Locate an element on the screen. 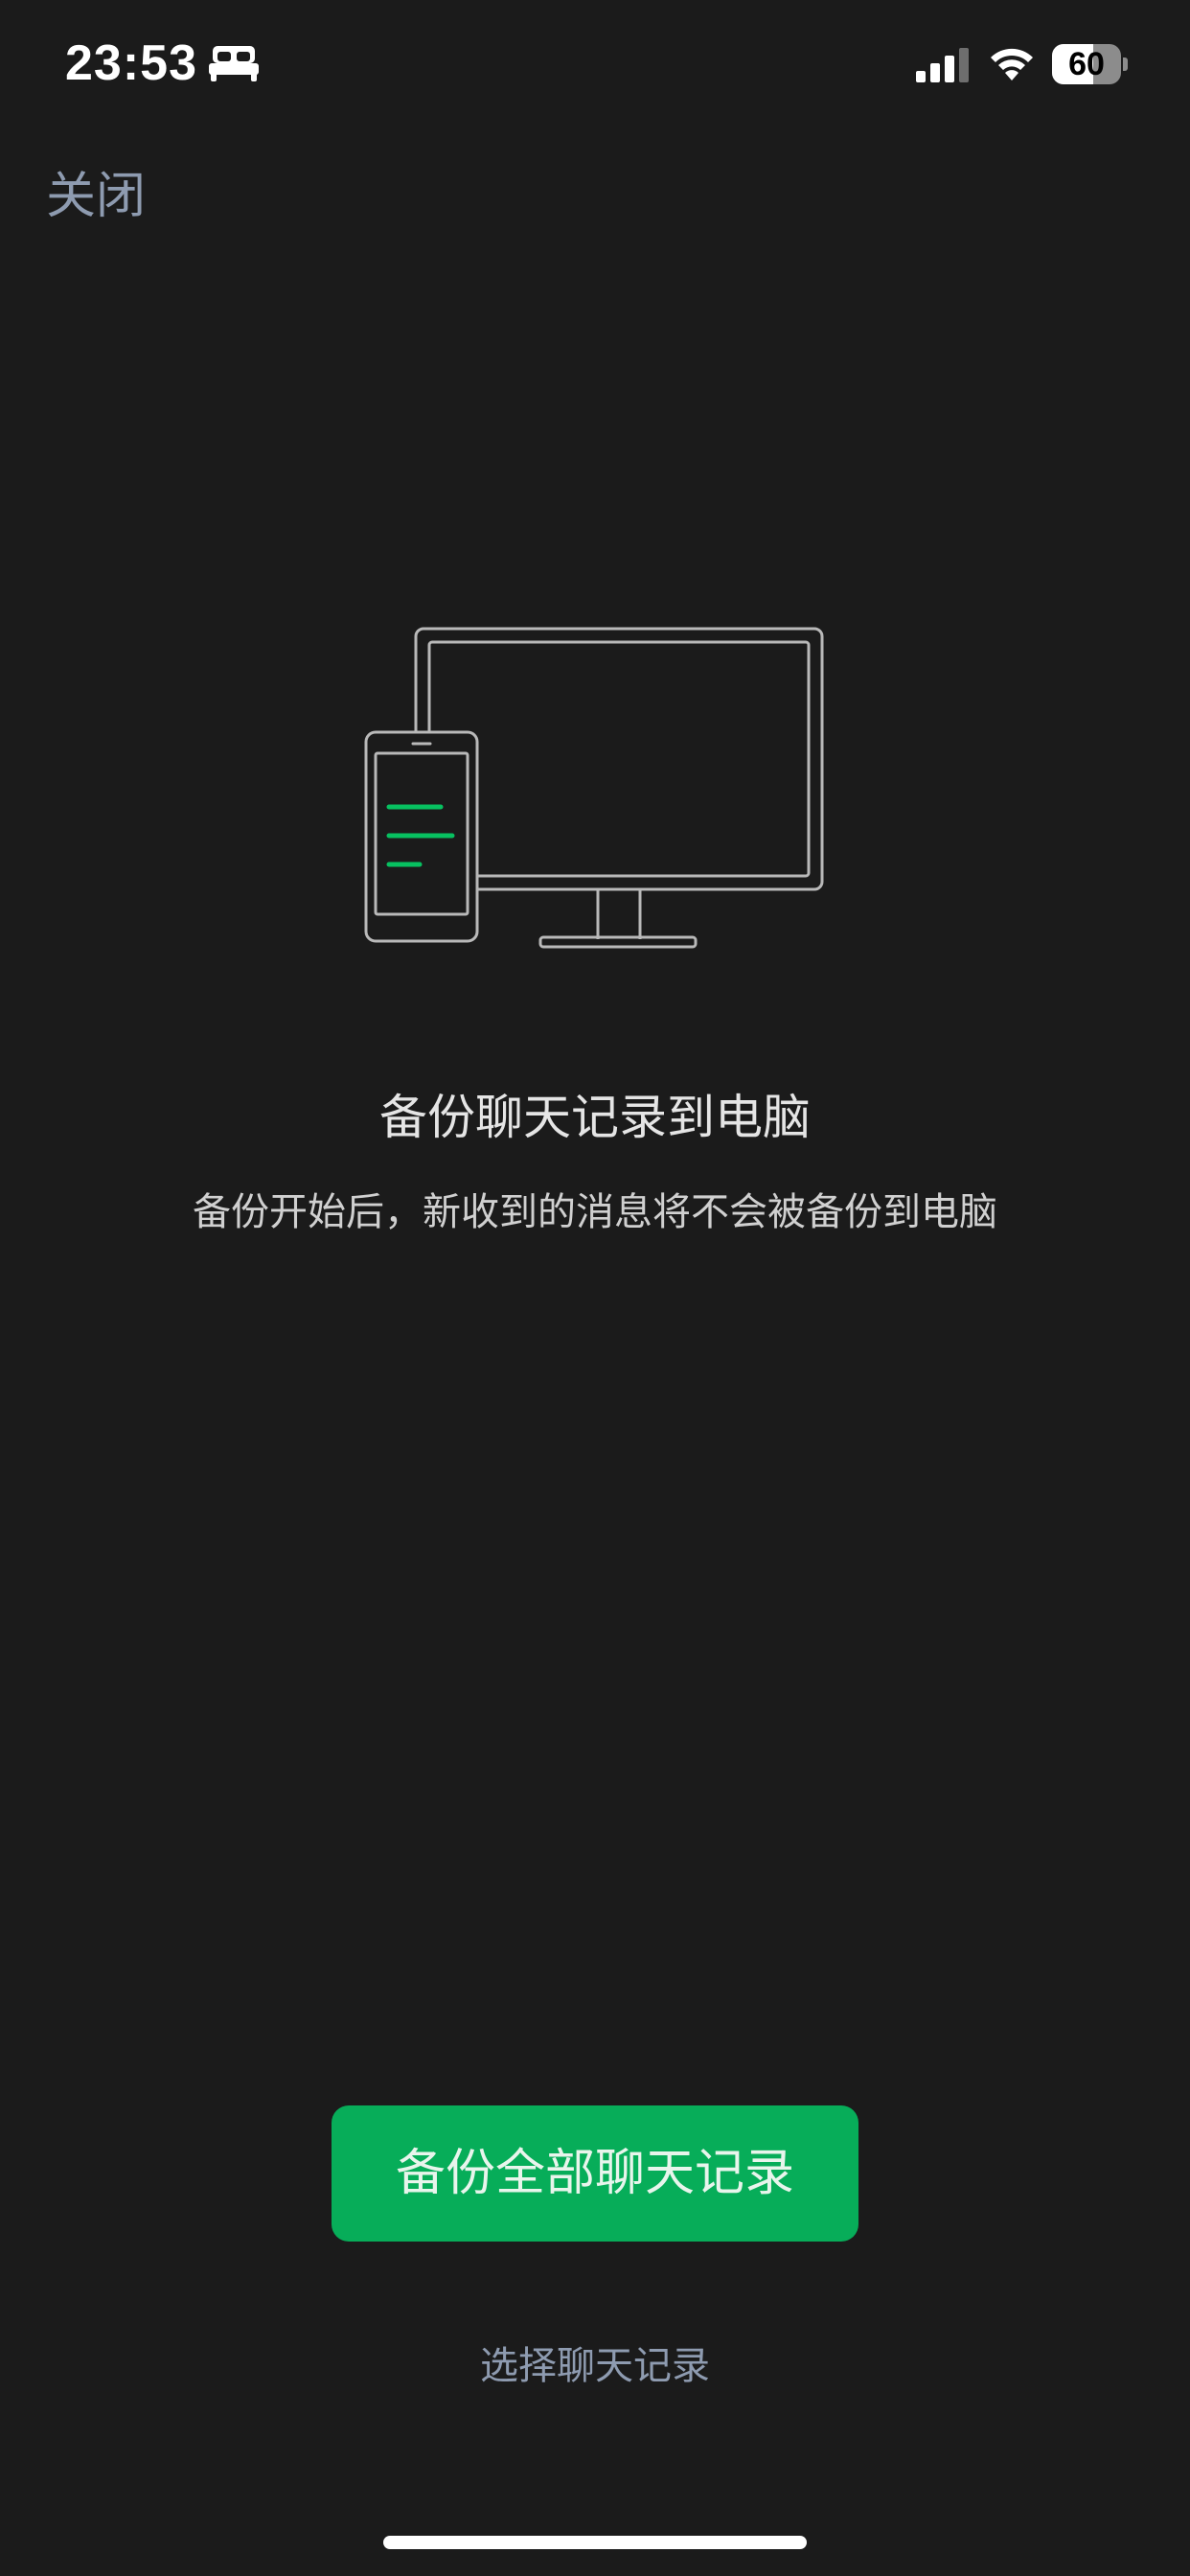 Image resolution: width=1190 pixels, height=2576 pixels. bed-icon is located at coordinates (234, 63).